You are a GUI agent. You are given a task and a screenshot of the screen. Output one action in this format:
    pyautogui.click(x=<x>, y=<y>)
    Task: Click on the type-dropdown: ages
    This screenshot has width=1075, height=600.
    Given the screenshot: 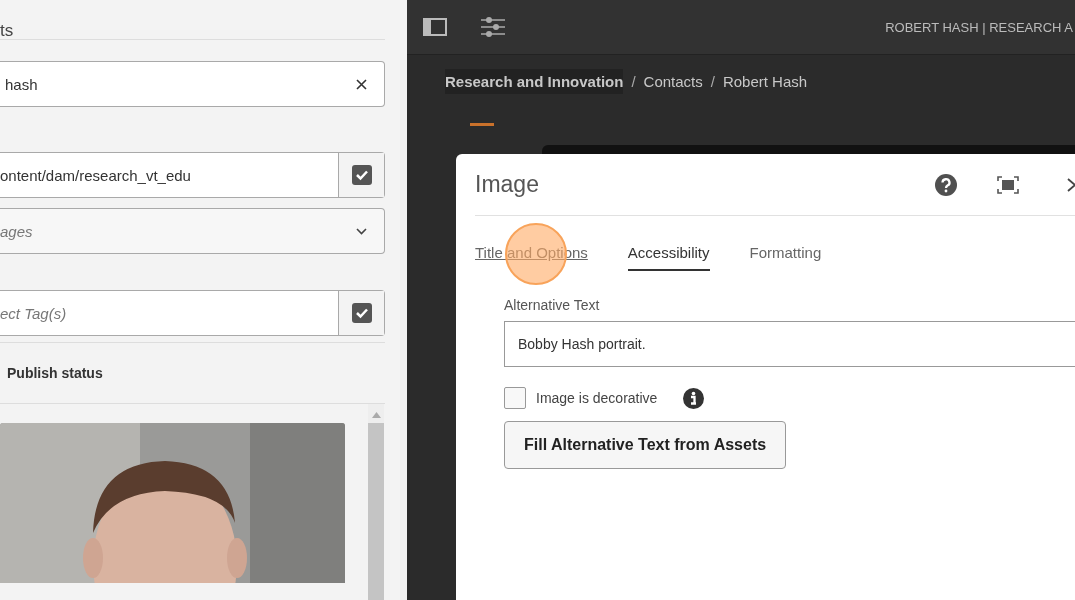 What is the action you would take?
    pyautogui.click(x=192, y=231)
    